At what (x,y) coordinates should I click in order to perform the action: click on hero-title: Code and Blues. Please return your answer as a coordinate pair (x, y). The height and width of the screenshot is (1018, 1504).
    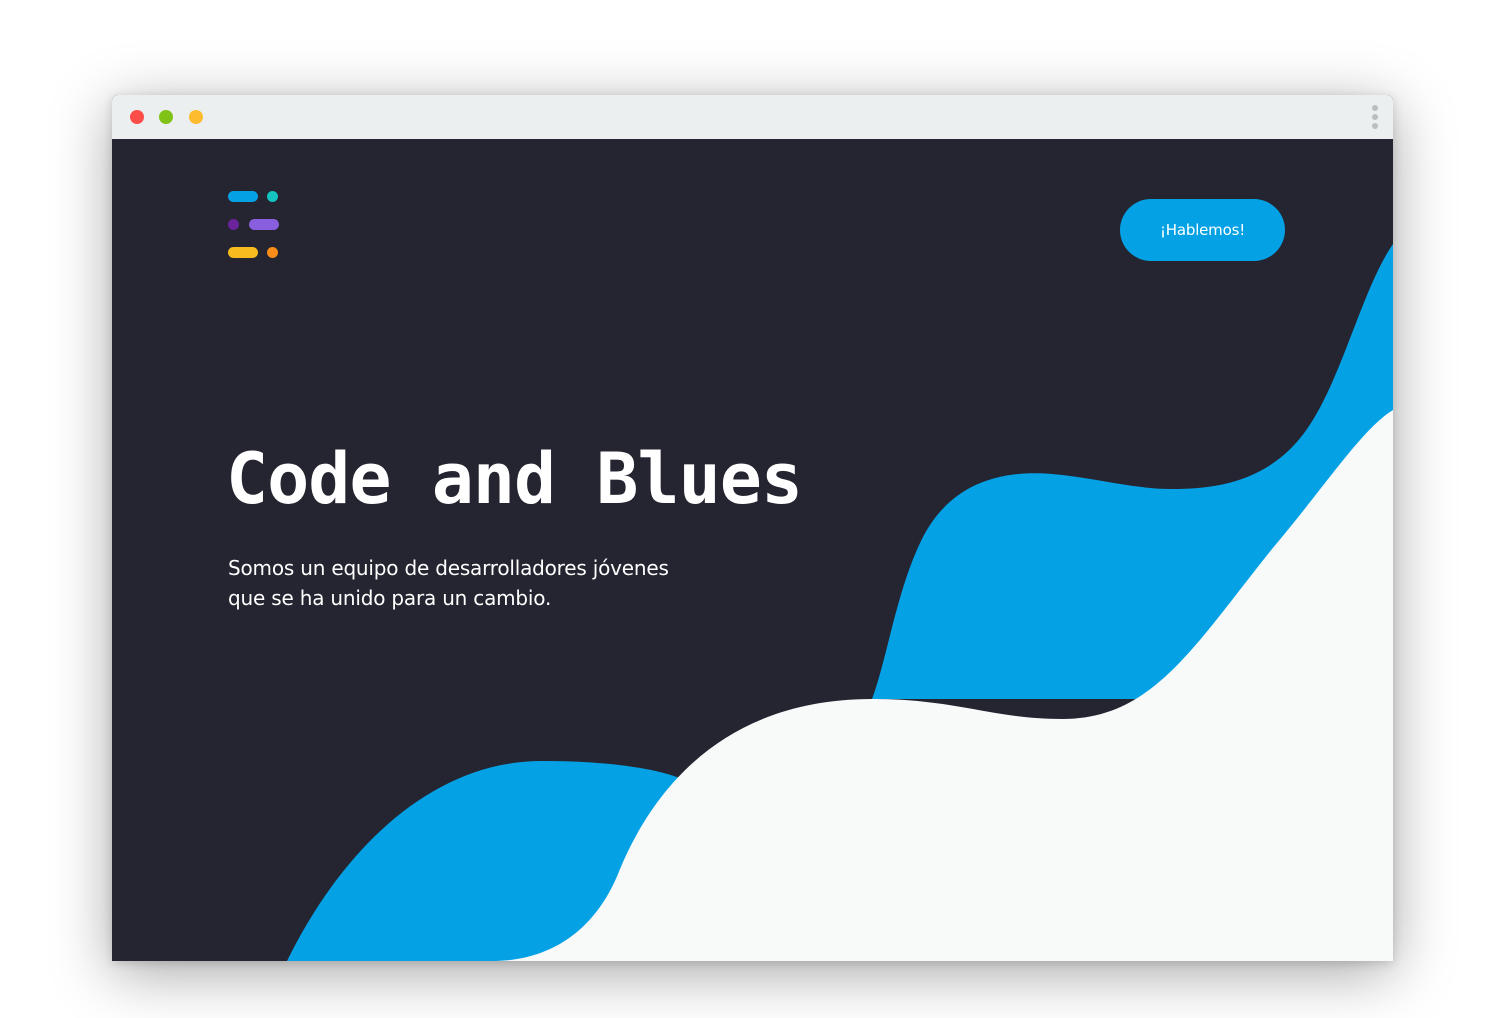
    Looking at the image, I should click on (514, 479).